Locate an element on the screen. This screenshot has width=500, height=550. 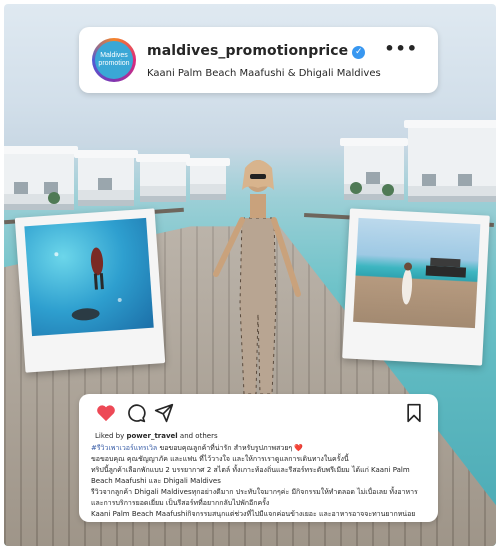
bookmark-icon is located at coordinates (414, 413).